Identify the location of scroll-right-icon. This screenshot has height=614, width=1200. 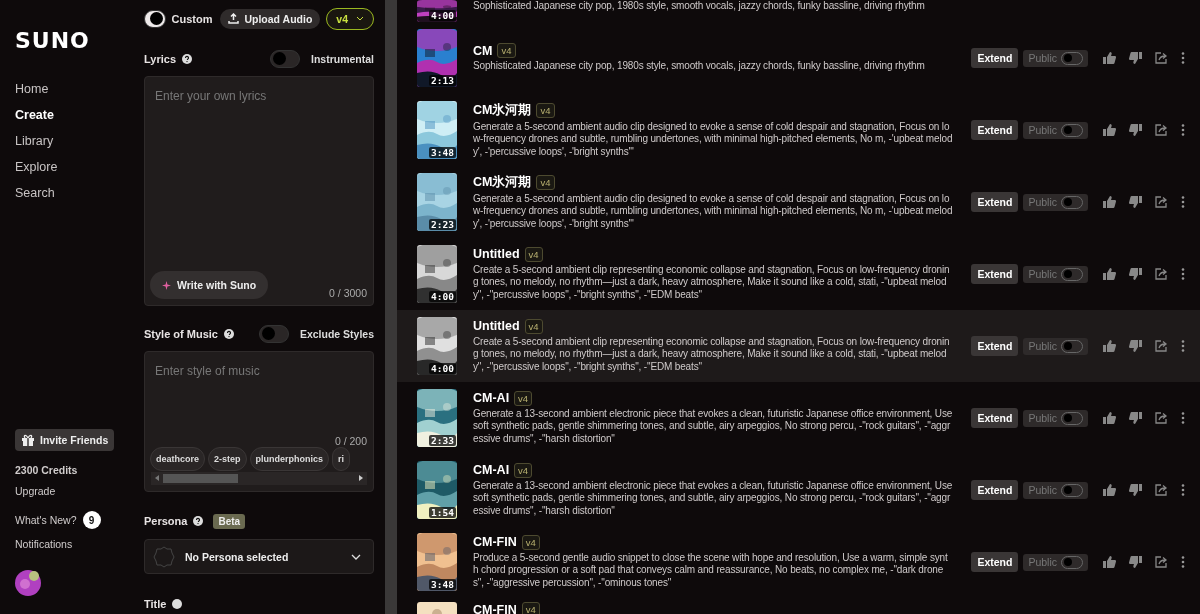
(361, 478).